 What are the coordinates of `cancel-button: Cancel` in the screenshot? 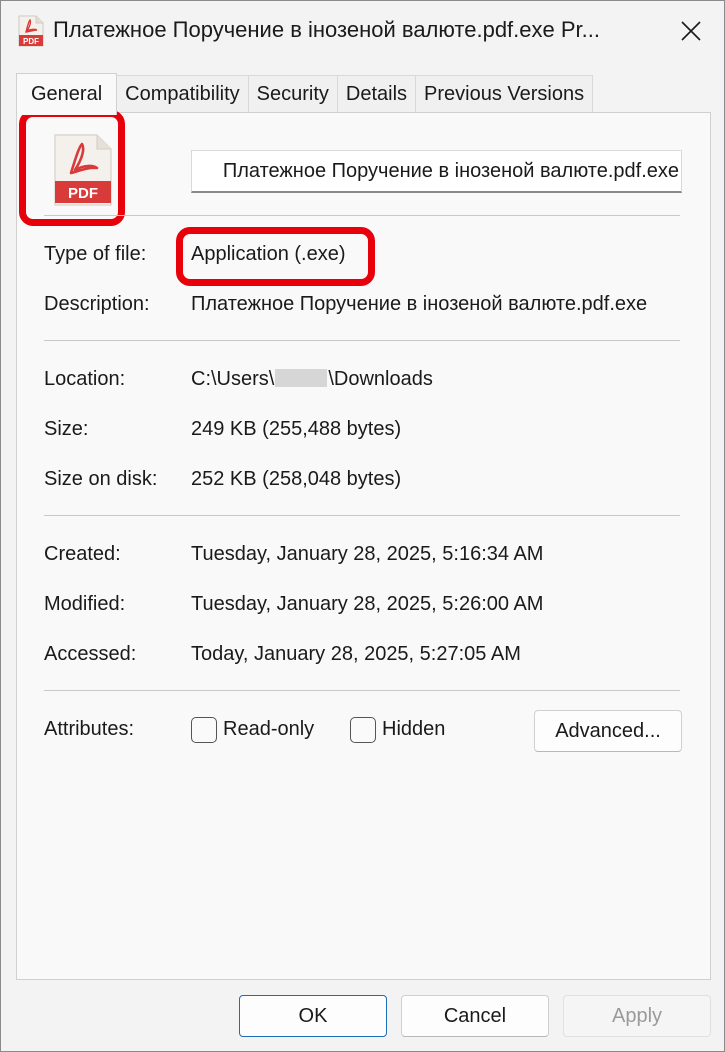 It's located at (475, 1016).